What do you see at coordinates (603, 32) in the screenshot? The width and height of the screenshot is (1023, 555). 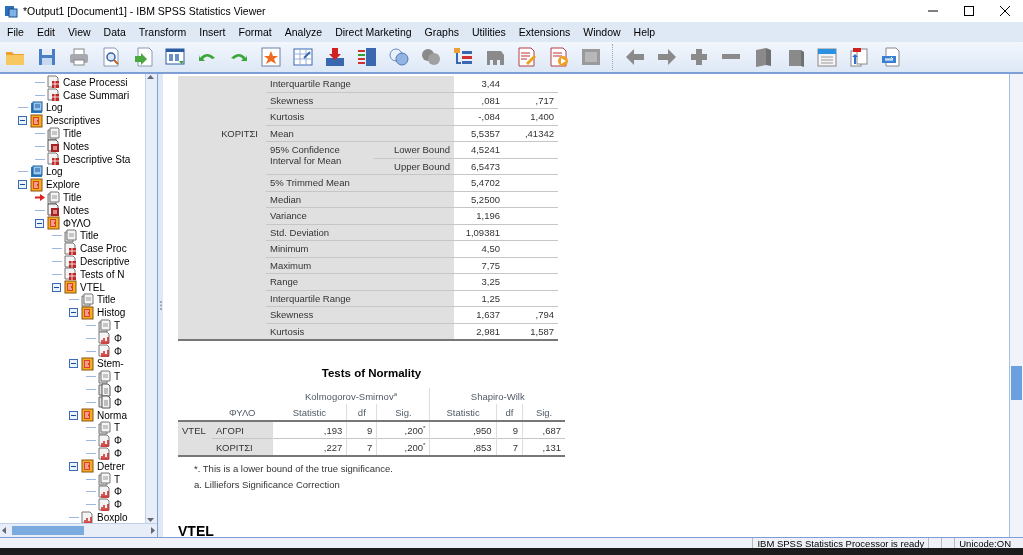 I see `menu-item: Window` at bounding box center [603, 32].